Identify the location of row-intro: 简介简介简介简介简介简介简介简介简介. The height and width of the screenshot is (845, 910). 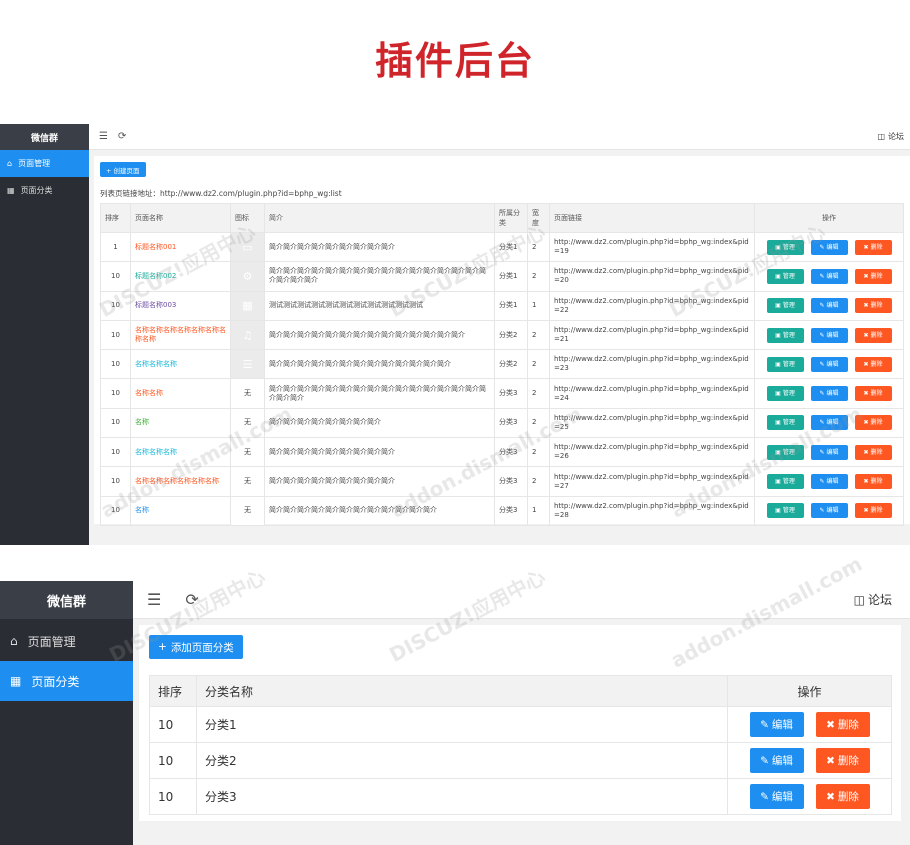
(379, 247).